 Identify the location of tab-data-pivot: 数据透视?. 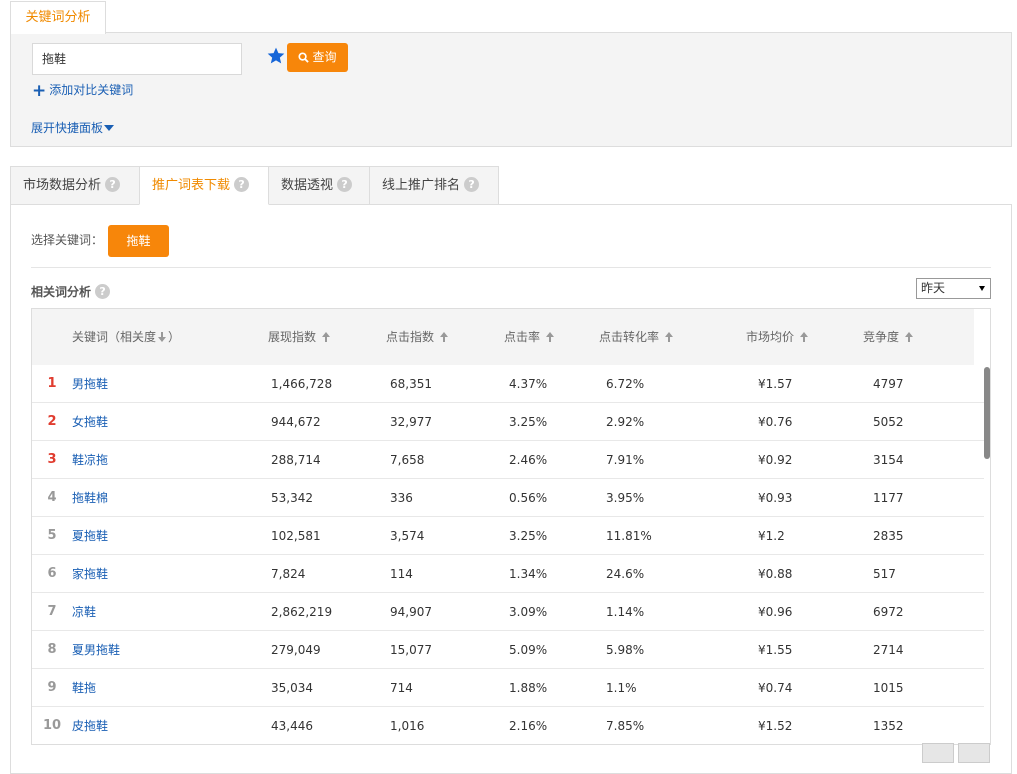
(319, 185).